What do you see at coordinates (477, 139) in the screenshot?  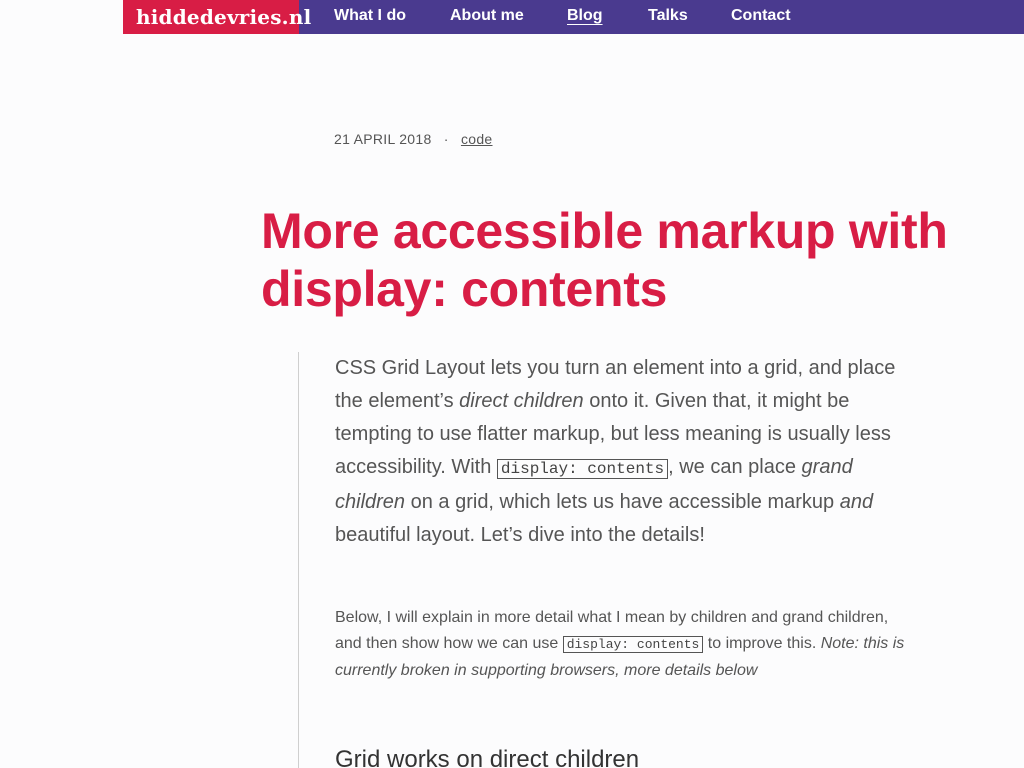 I see `category-link: code` at bounding box center [477, 139].